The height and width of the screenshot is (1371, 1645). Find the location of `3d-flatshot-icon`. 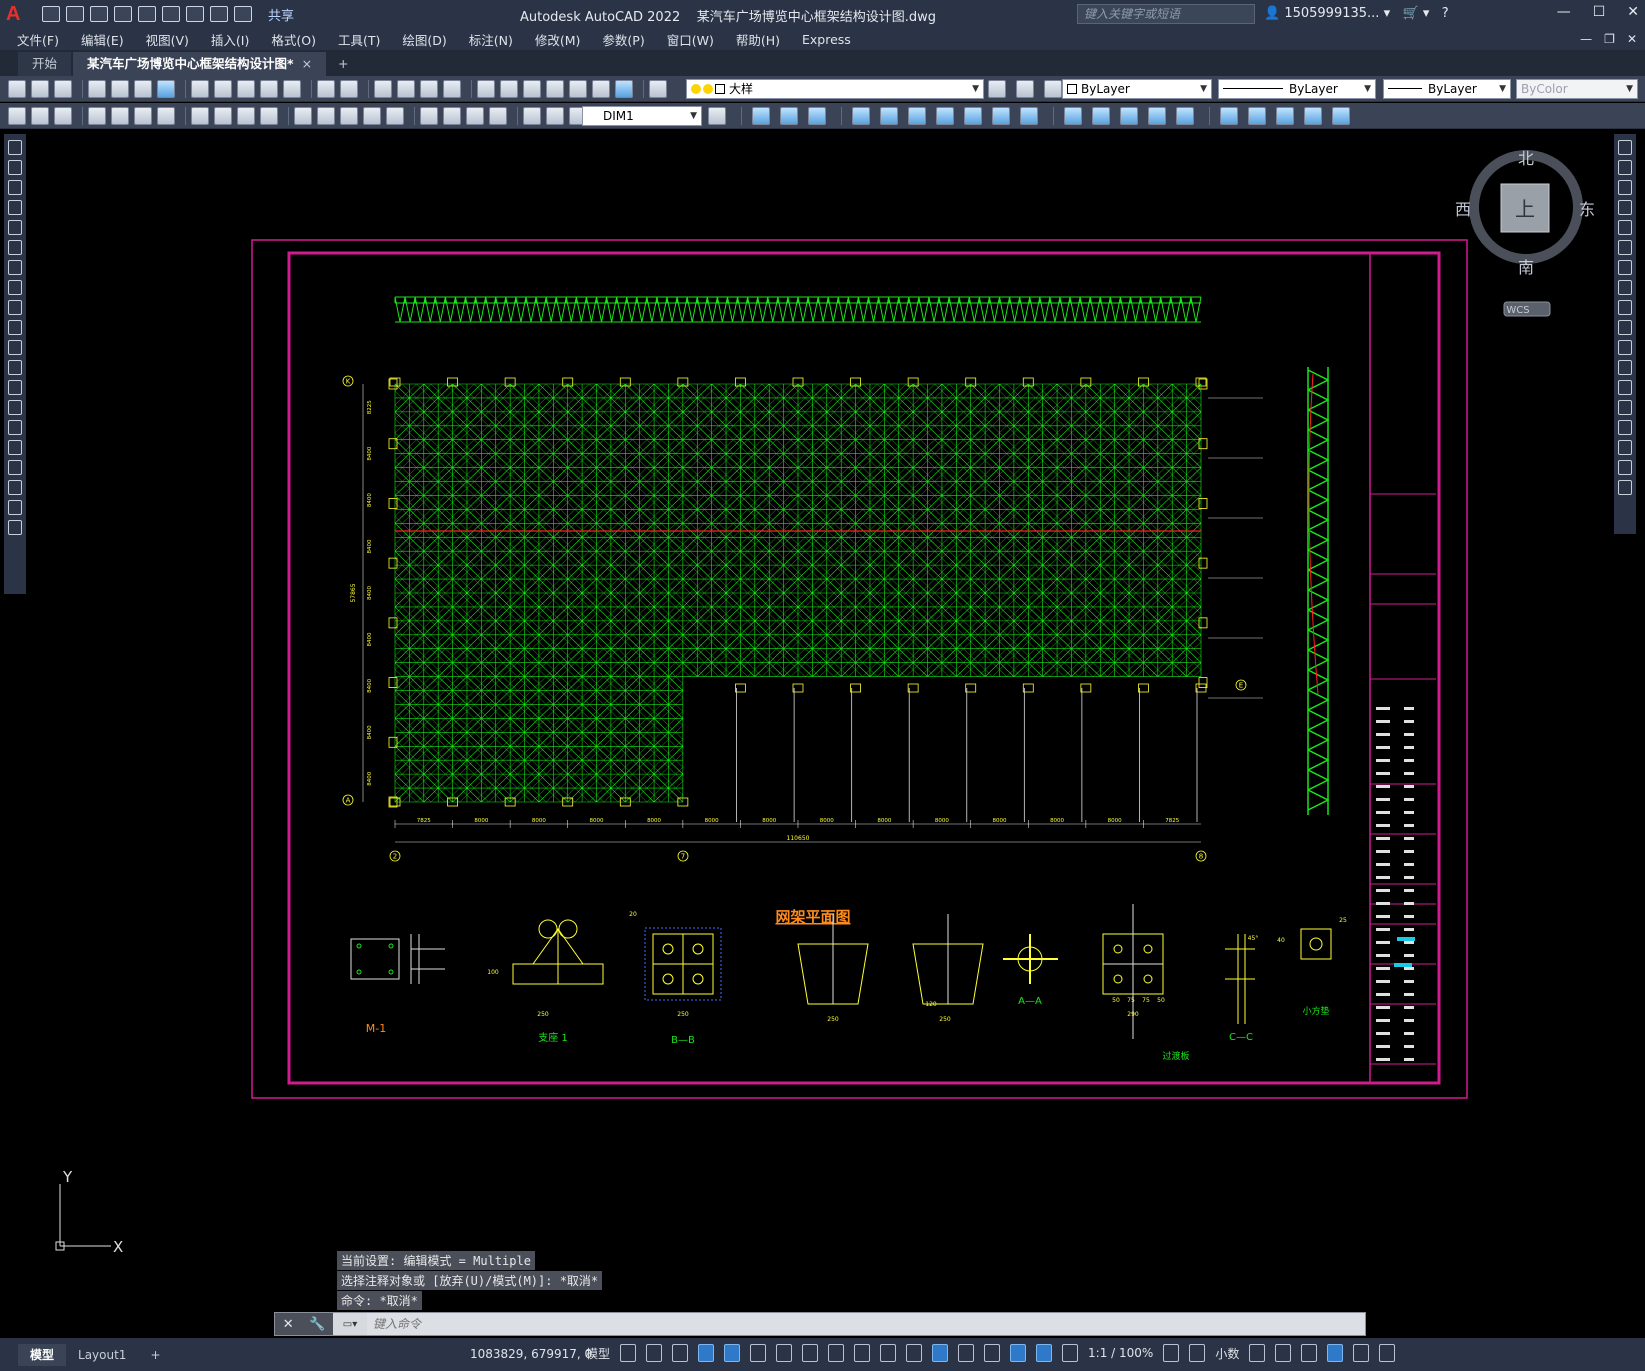

3d-flatshot-icon is located at coordinates (1185, 116).